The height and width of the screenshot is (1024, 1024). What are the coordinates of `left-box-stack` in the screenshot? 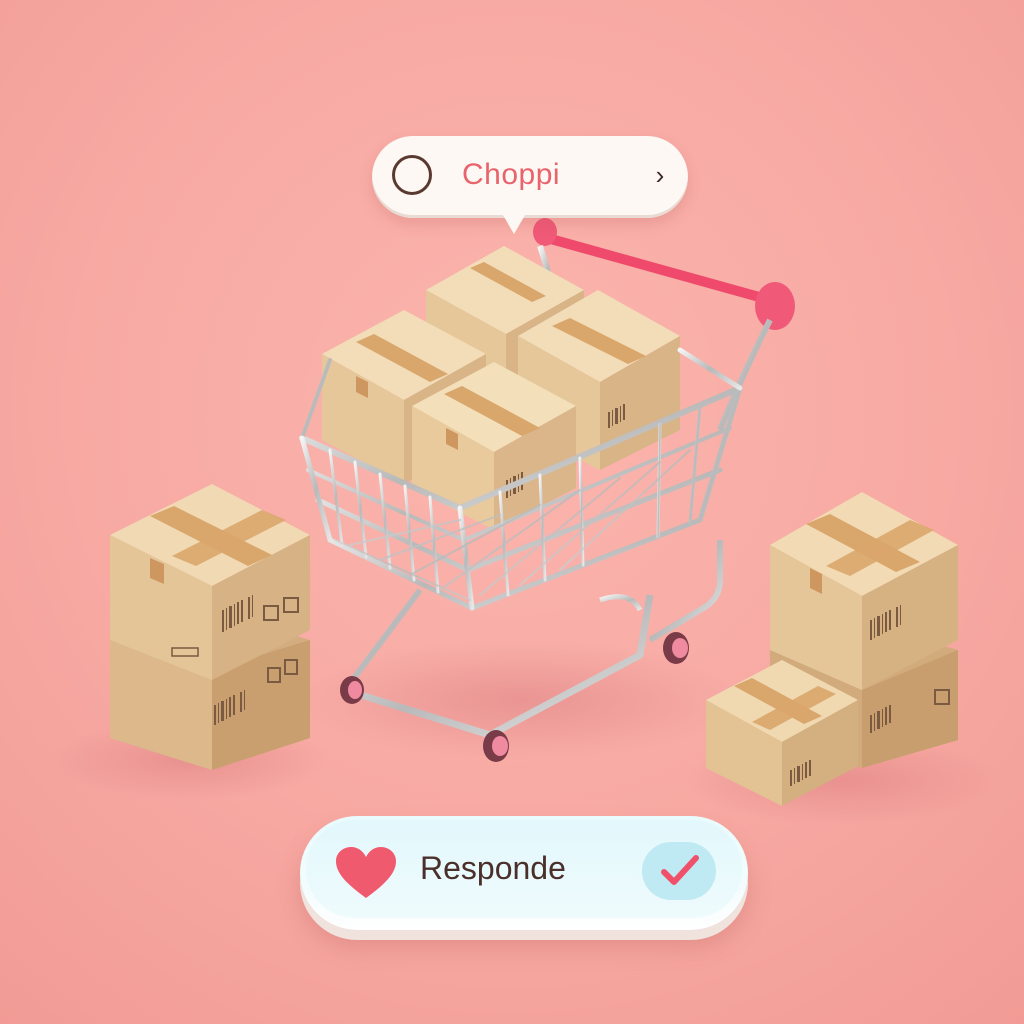 It's located at (210, 627).